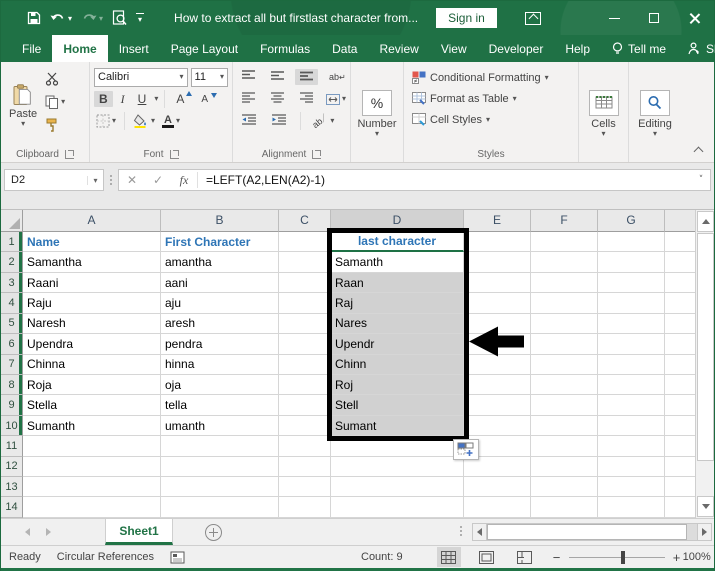 The height and width of the screenshot is (571, 715). I want to click on cell-styles-caret: ▾, so click(488, 119).